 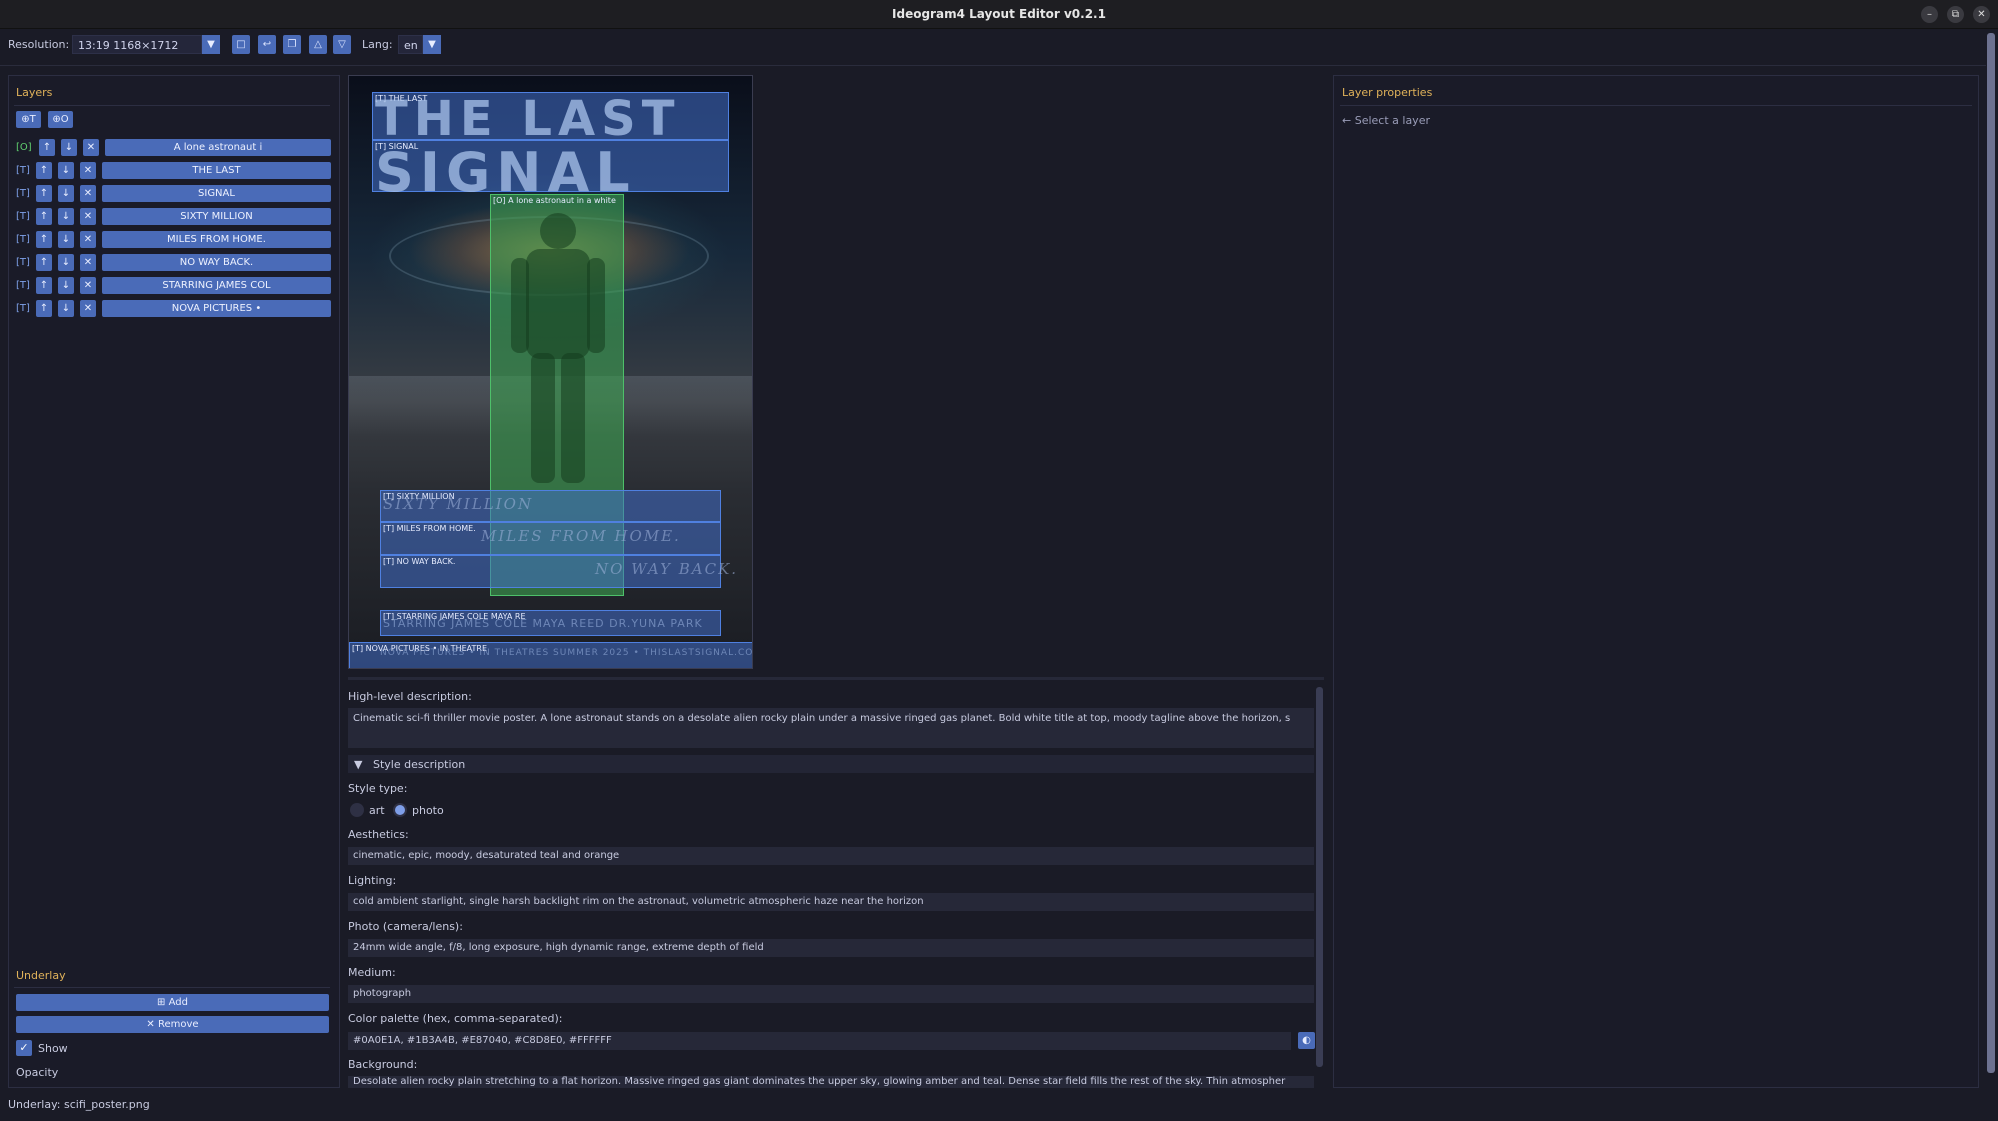 What do you see at coordinates (60, 119) in the screenshot?
I see `add-object-layer-button: ⊕O` at bounding box center [60, 119].